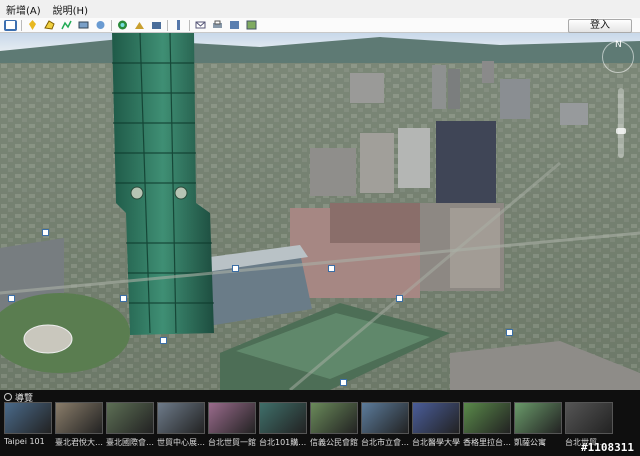 The height and width of the screenshot is (456, 640). What do you see at coordinates (18, 398) in the screenshot?
I see `tour-header: 導覽` at bounding box center [18, 398].